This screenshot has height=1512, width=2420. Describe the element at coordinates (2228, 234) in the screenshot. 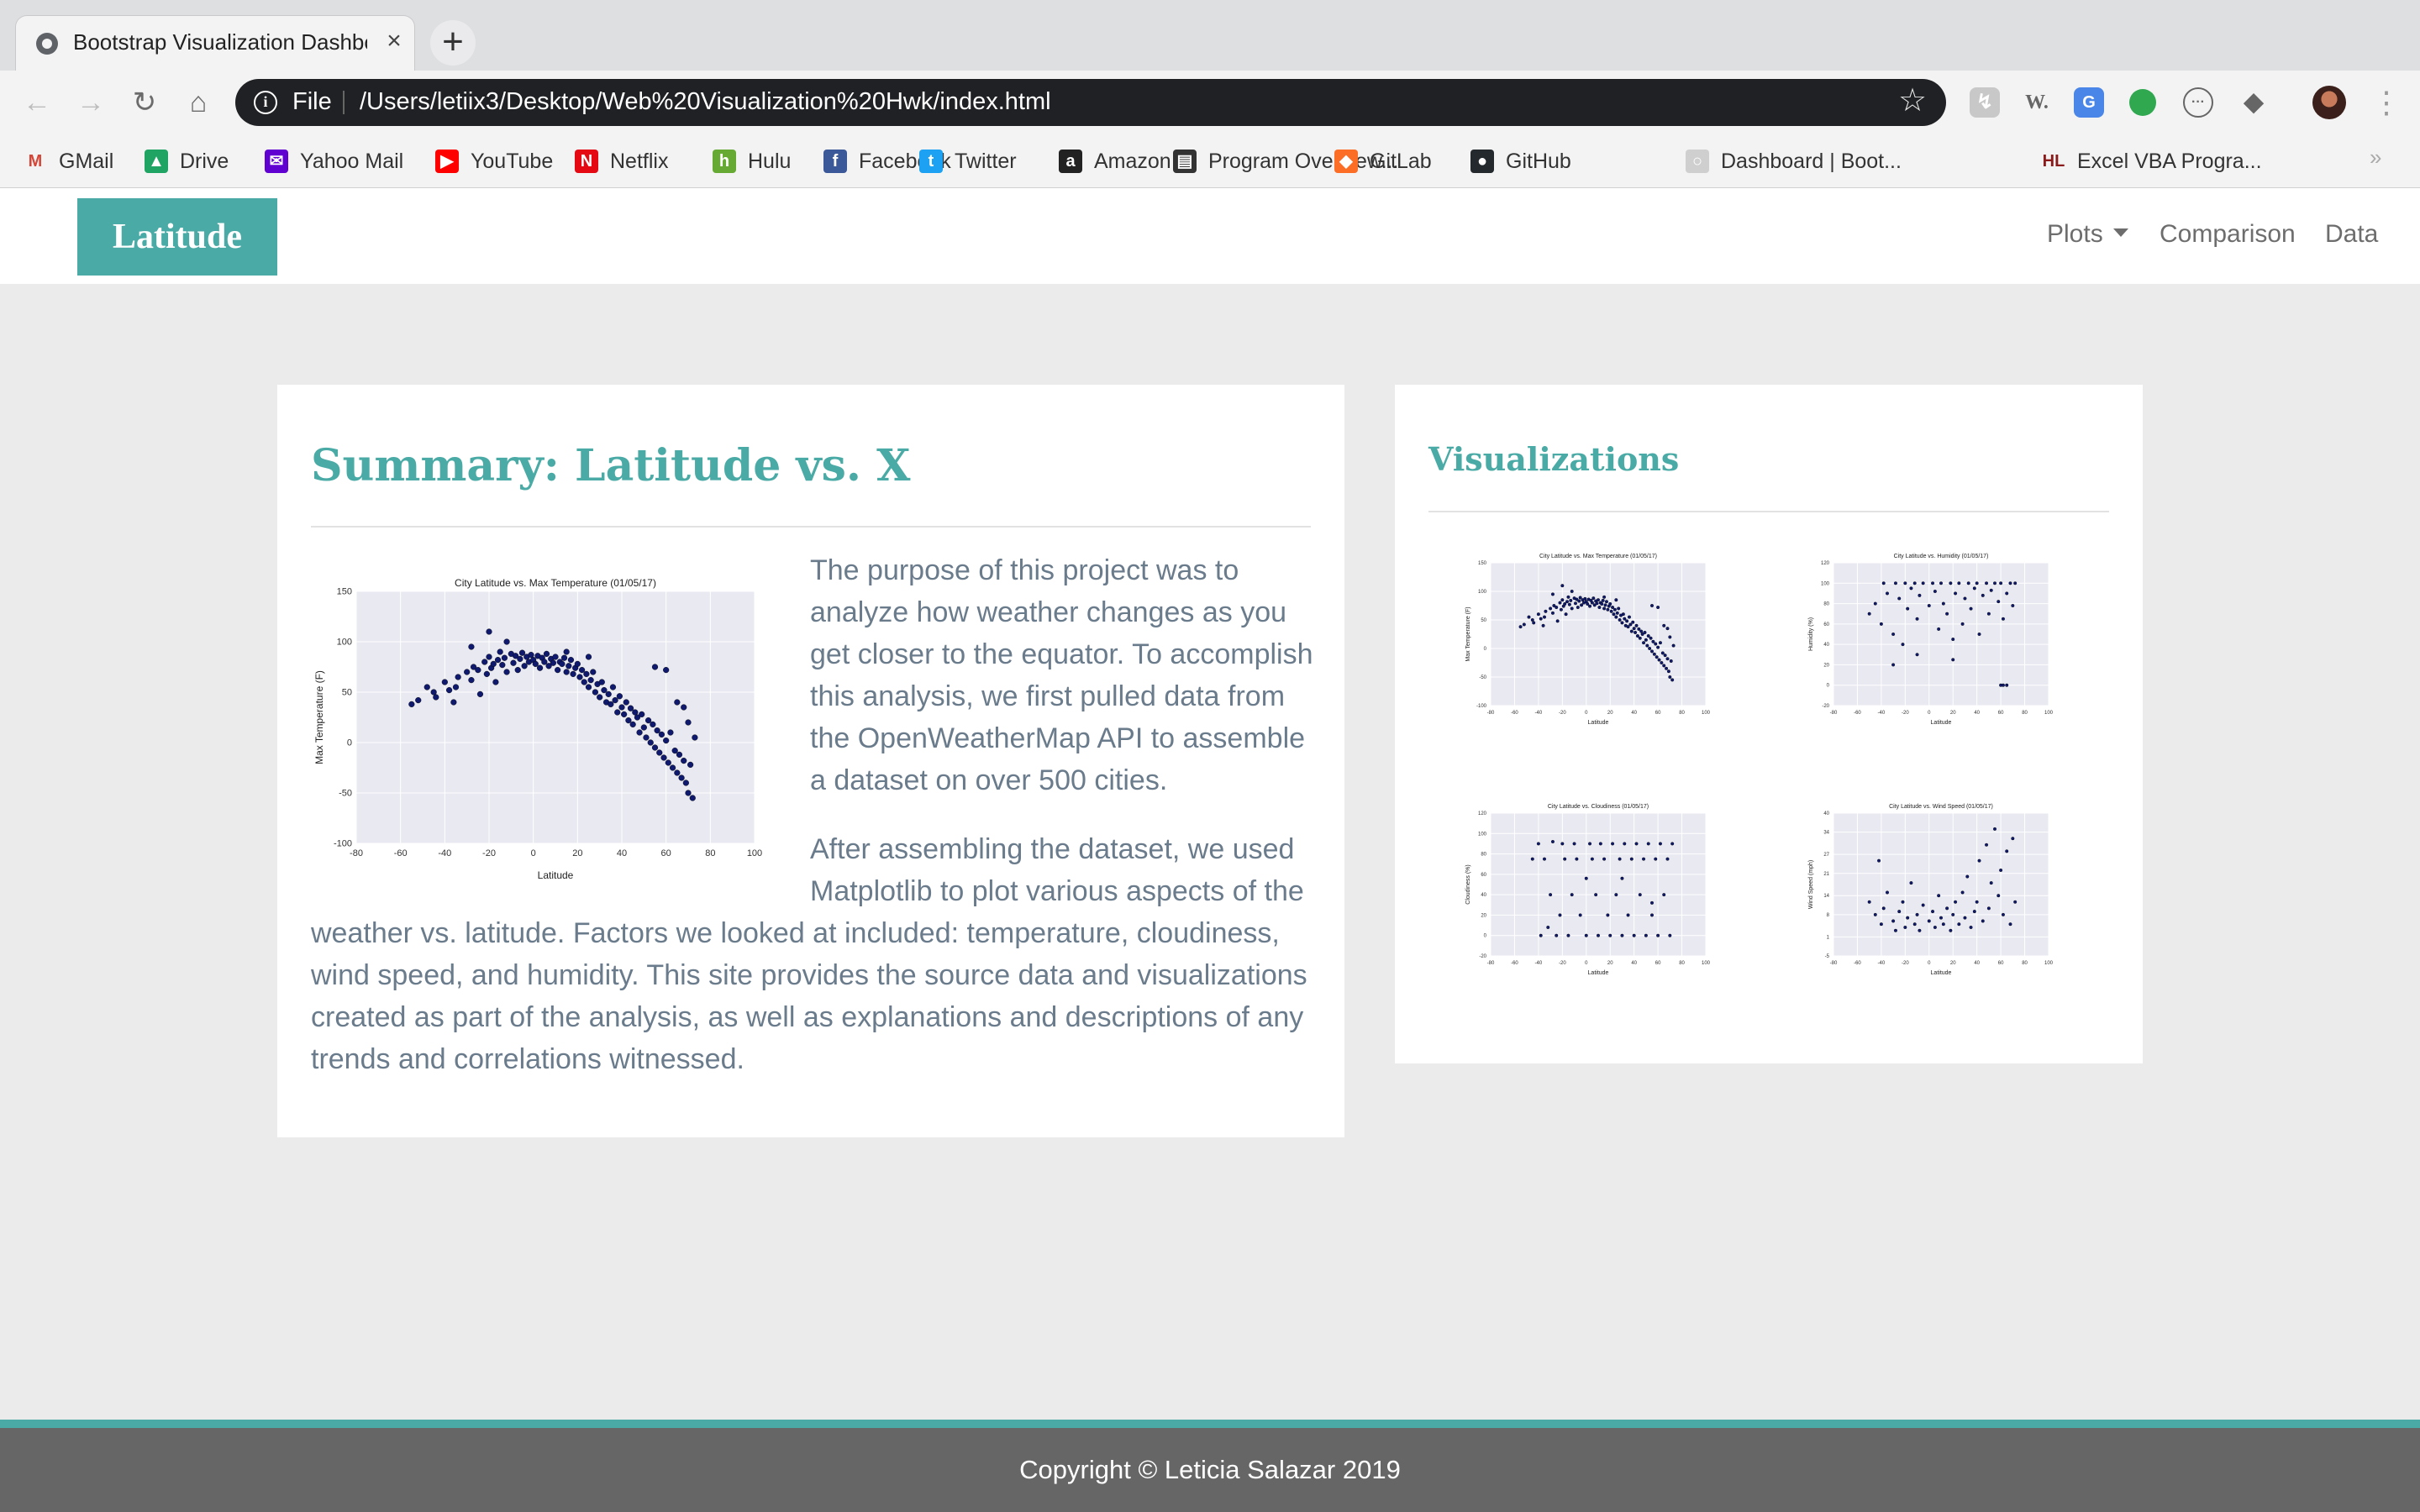

I see `nav-comparison: Comparison` at that location.